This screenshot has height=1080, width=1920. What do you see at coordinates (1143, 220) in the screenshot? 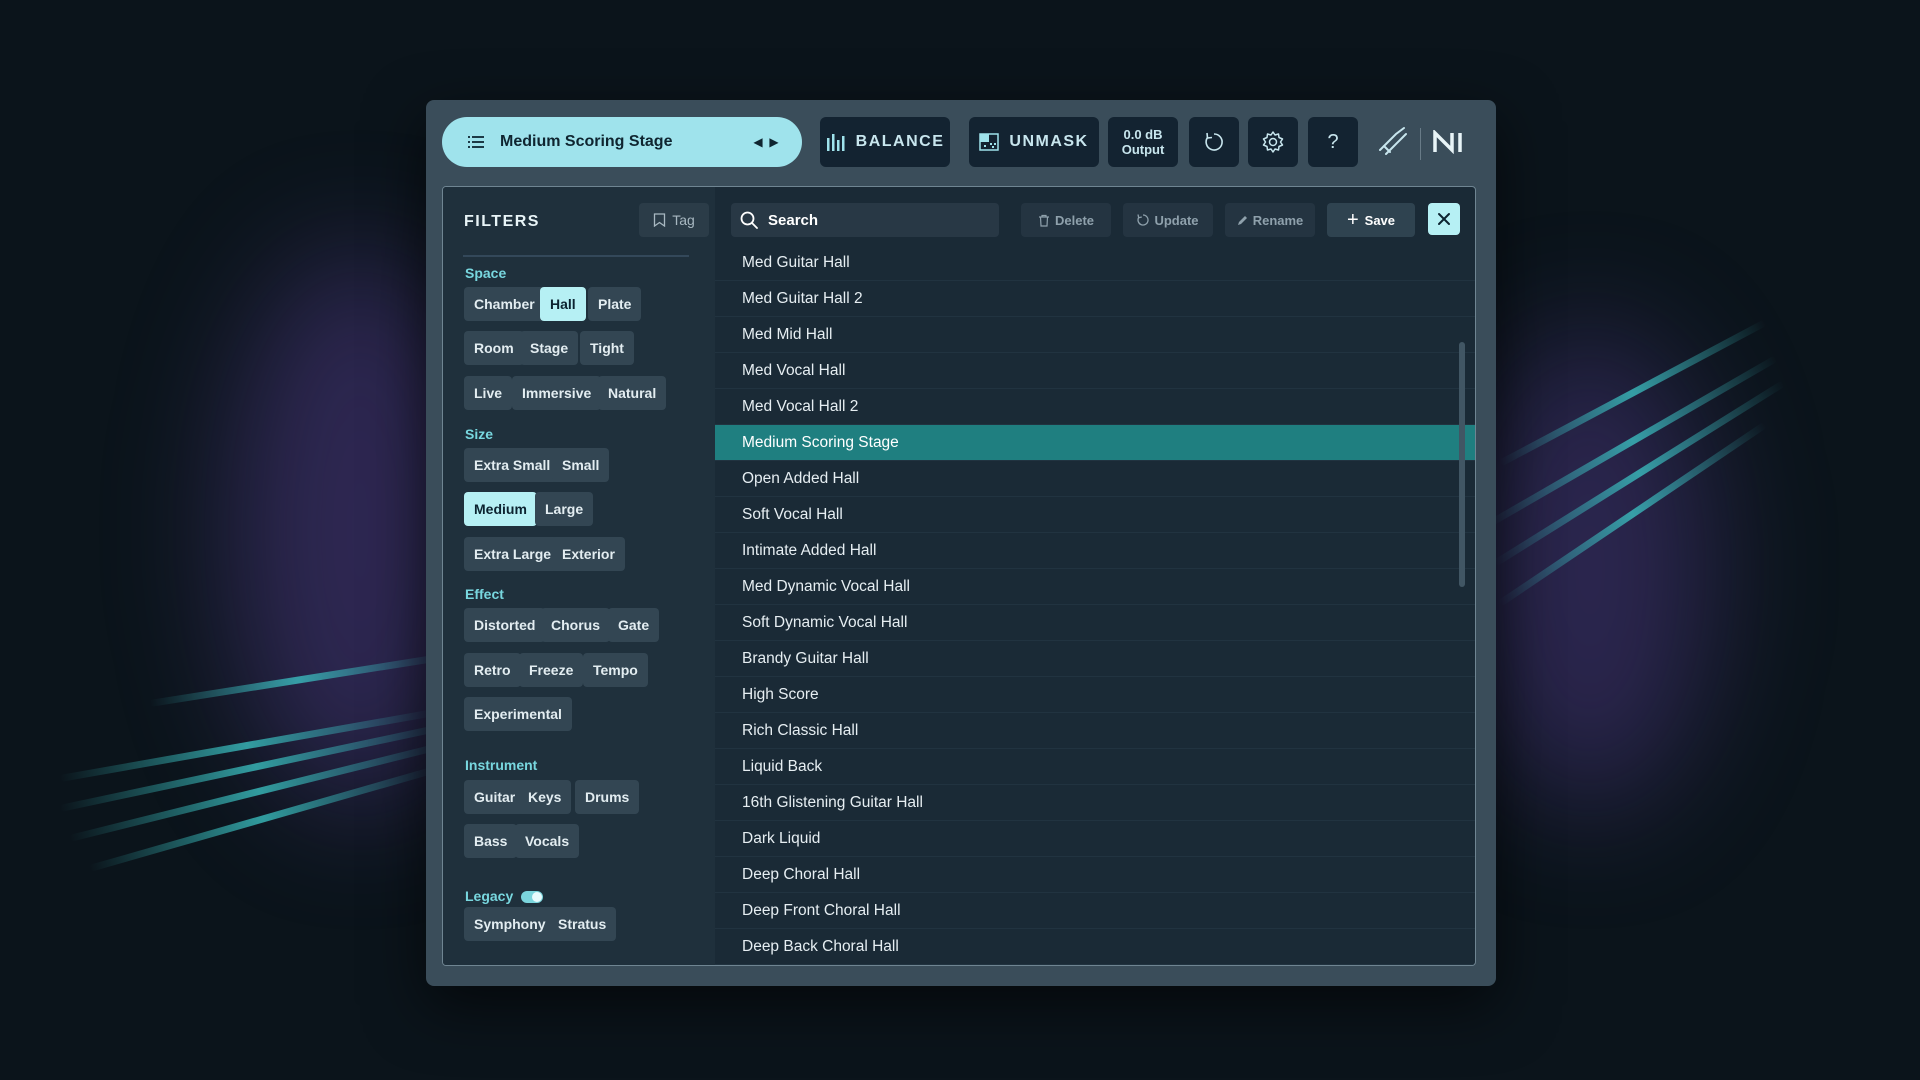
I see `update-icon` at bounding box center [1143, 220].